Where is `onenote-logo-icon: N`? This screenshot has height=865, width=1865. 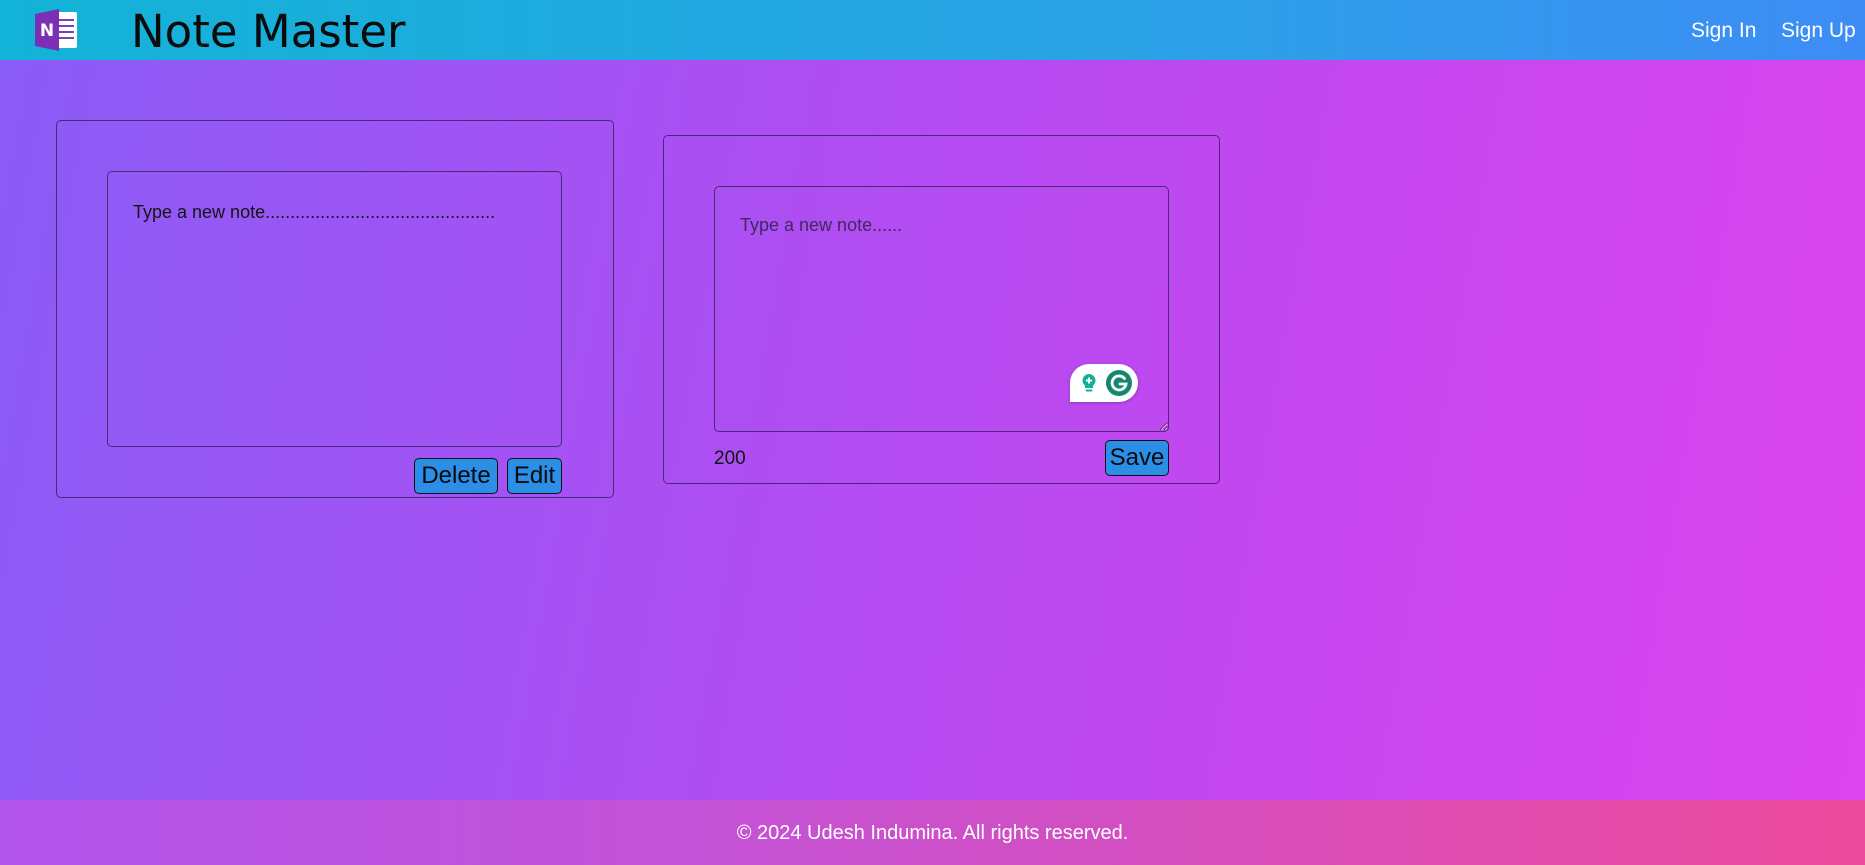
onenote-logo-icon: N is located at coordinates (57, 30).